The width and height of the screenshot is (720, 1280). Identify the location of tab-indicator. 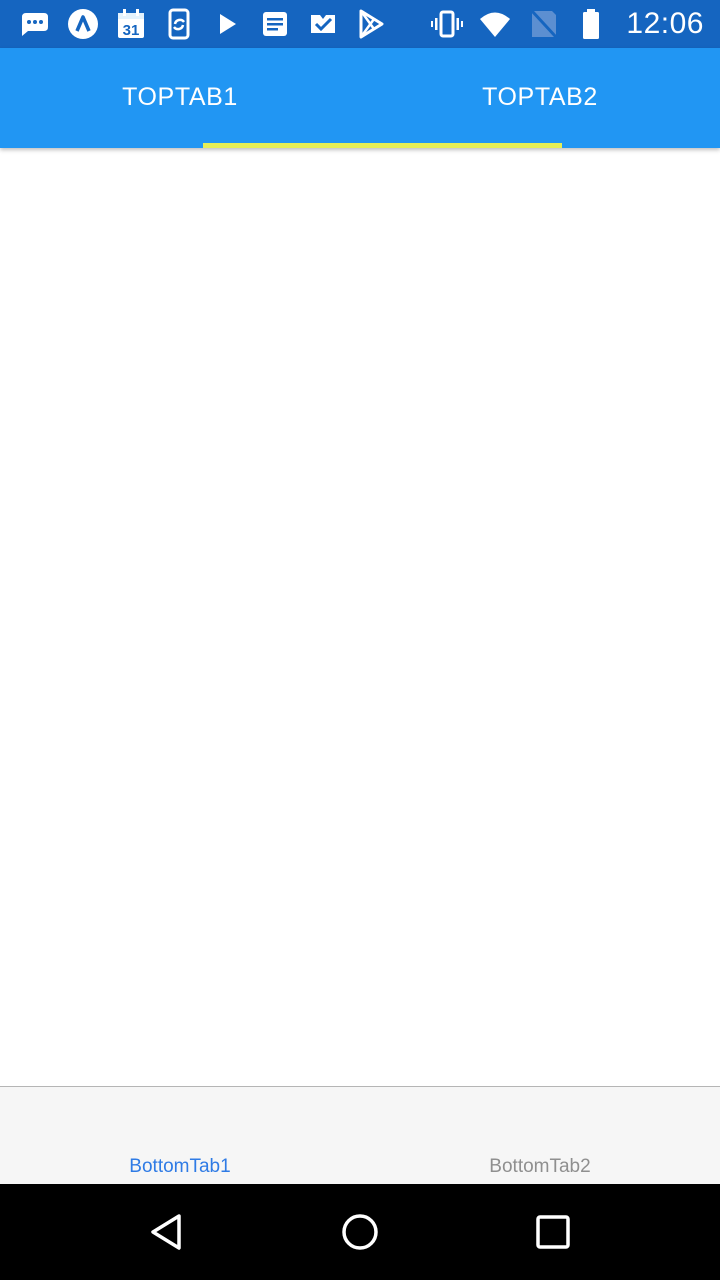
(382, 145).